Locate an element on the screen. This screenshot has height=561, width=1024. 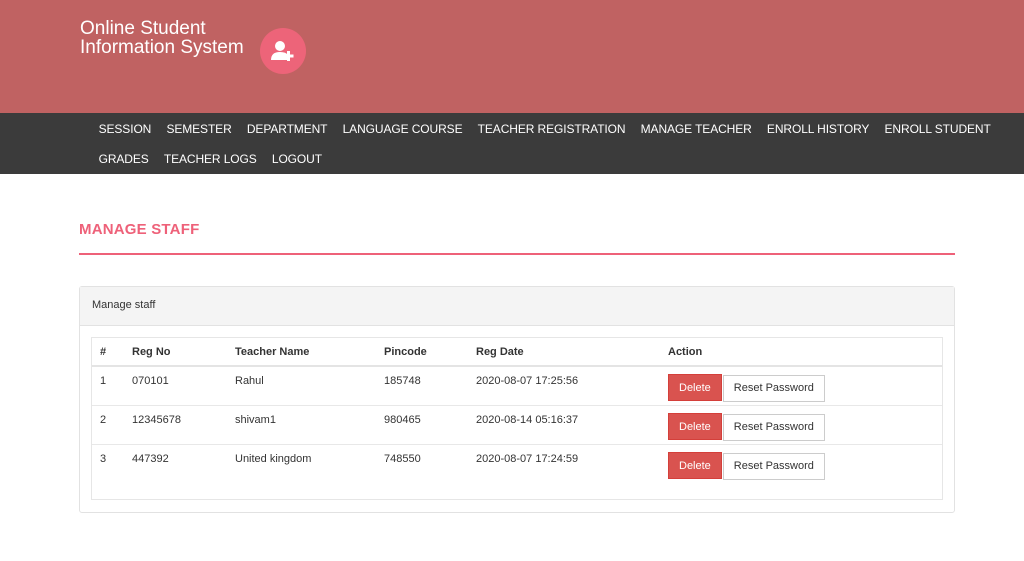
site-title-line1: Online Student is located at coordinates (143, 28).